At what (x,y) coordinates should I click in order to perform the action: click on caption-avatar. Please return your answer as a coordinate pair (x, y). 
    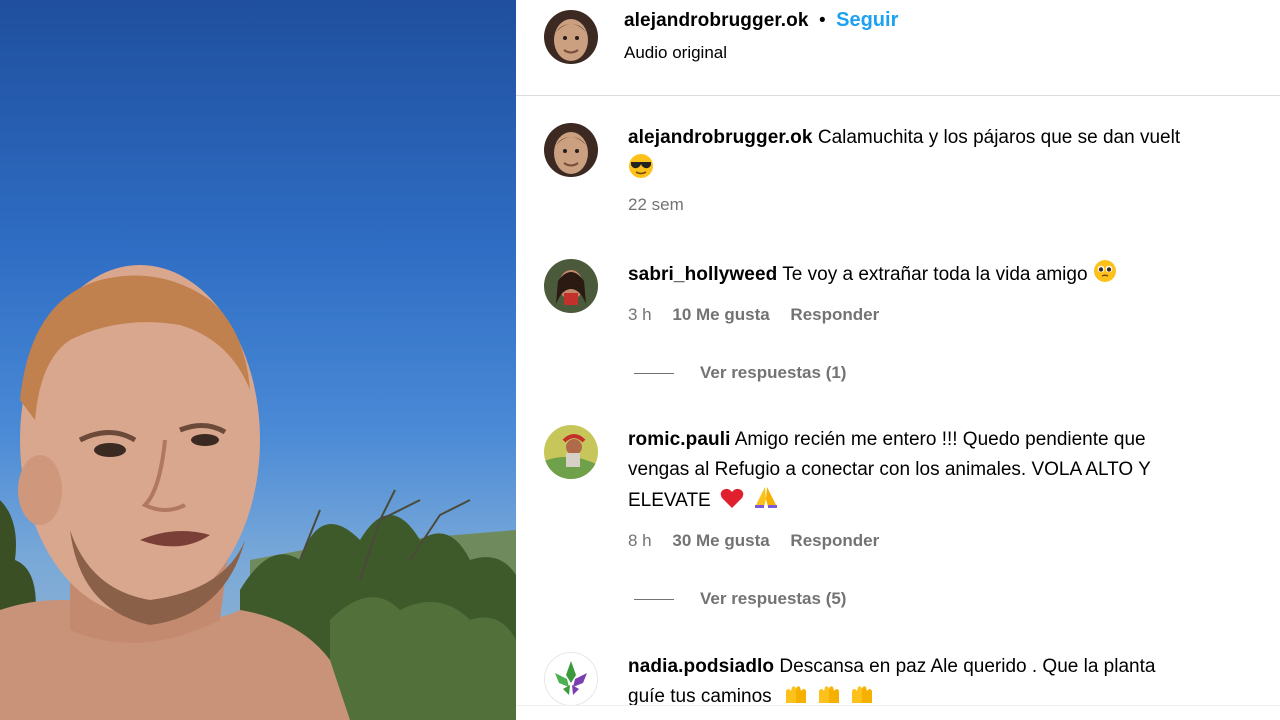
    Looking at the image, I should click on (571, 150).